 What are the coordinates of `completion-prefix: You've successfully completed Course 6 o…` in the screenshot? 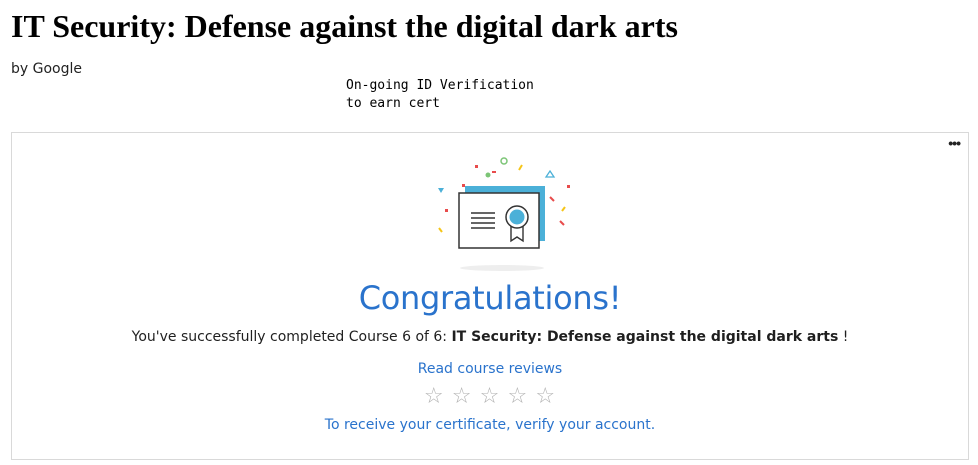 It's located at (291, 337).